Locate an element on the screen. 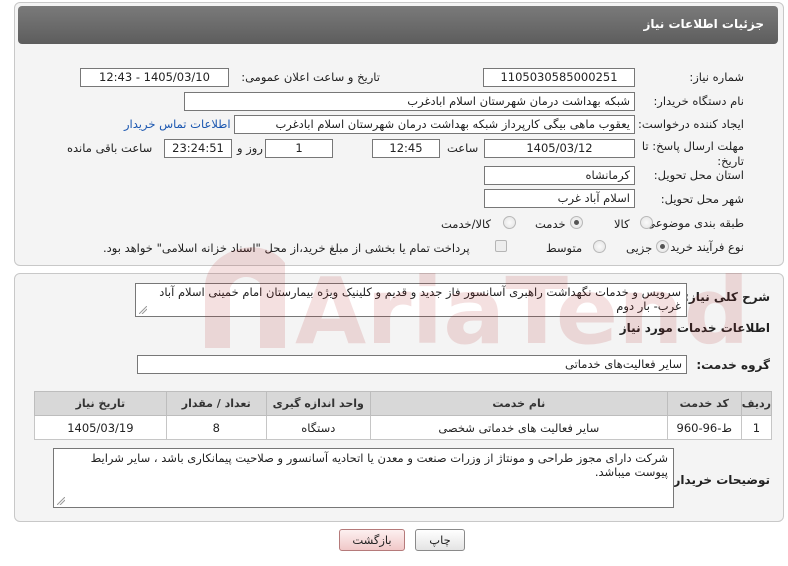 The height and width of the screenshot is (566, 788). city-label: شهر محل تحویل: is located at coordinates (702, 199).